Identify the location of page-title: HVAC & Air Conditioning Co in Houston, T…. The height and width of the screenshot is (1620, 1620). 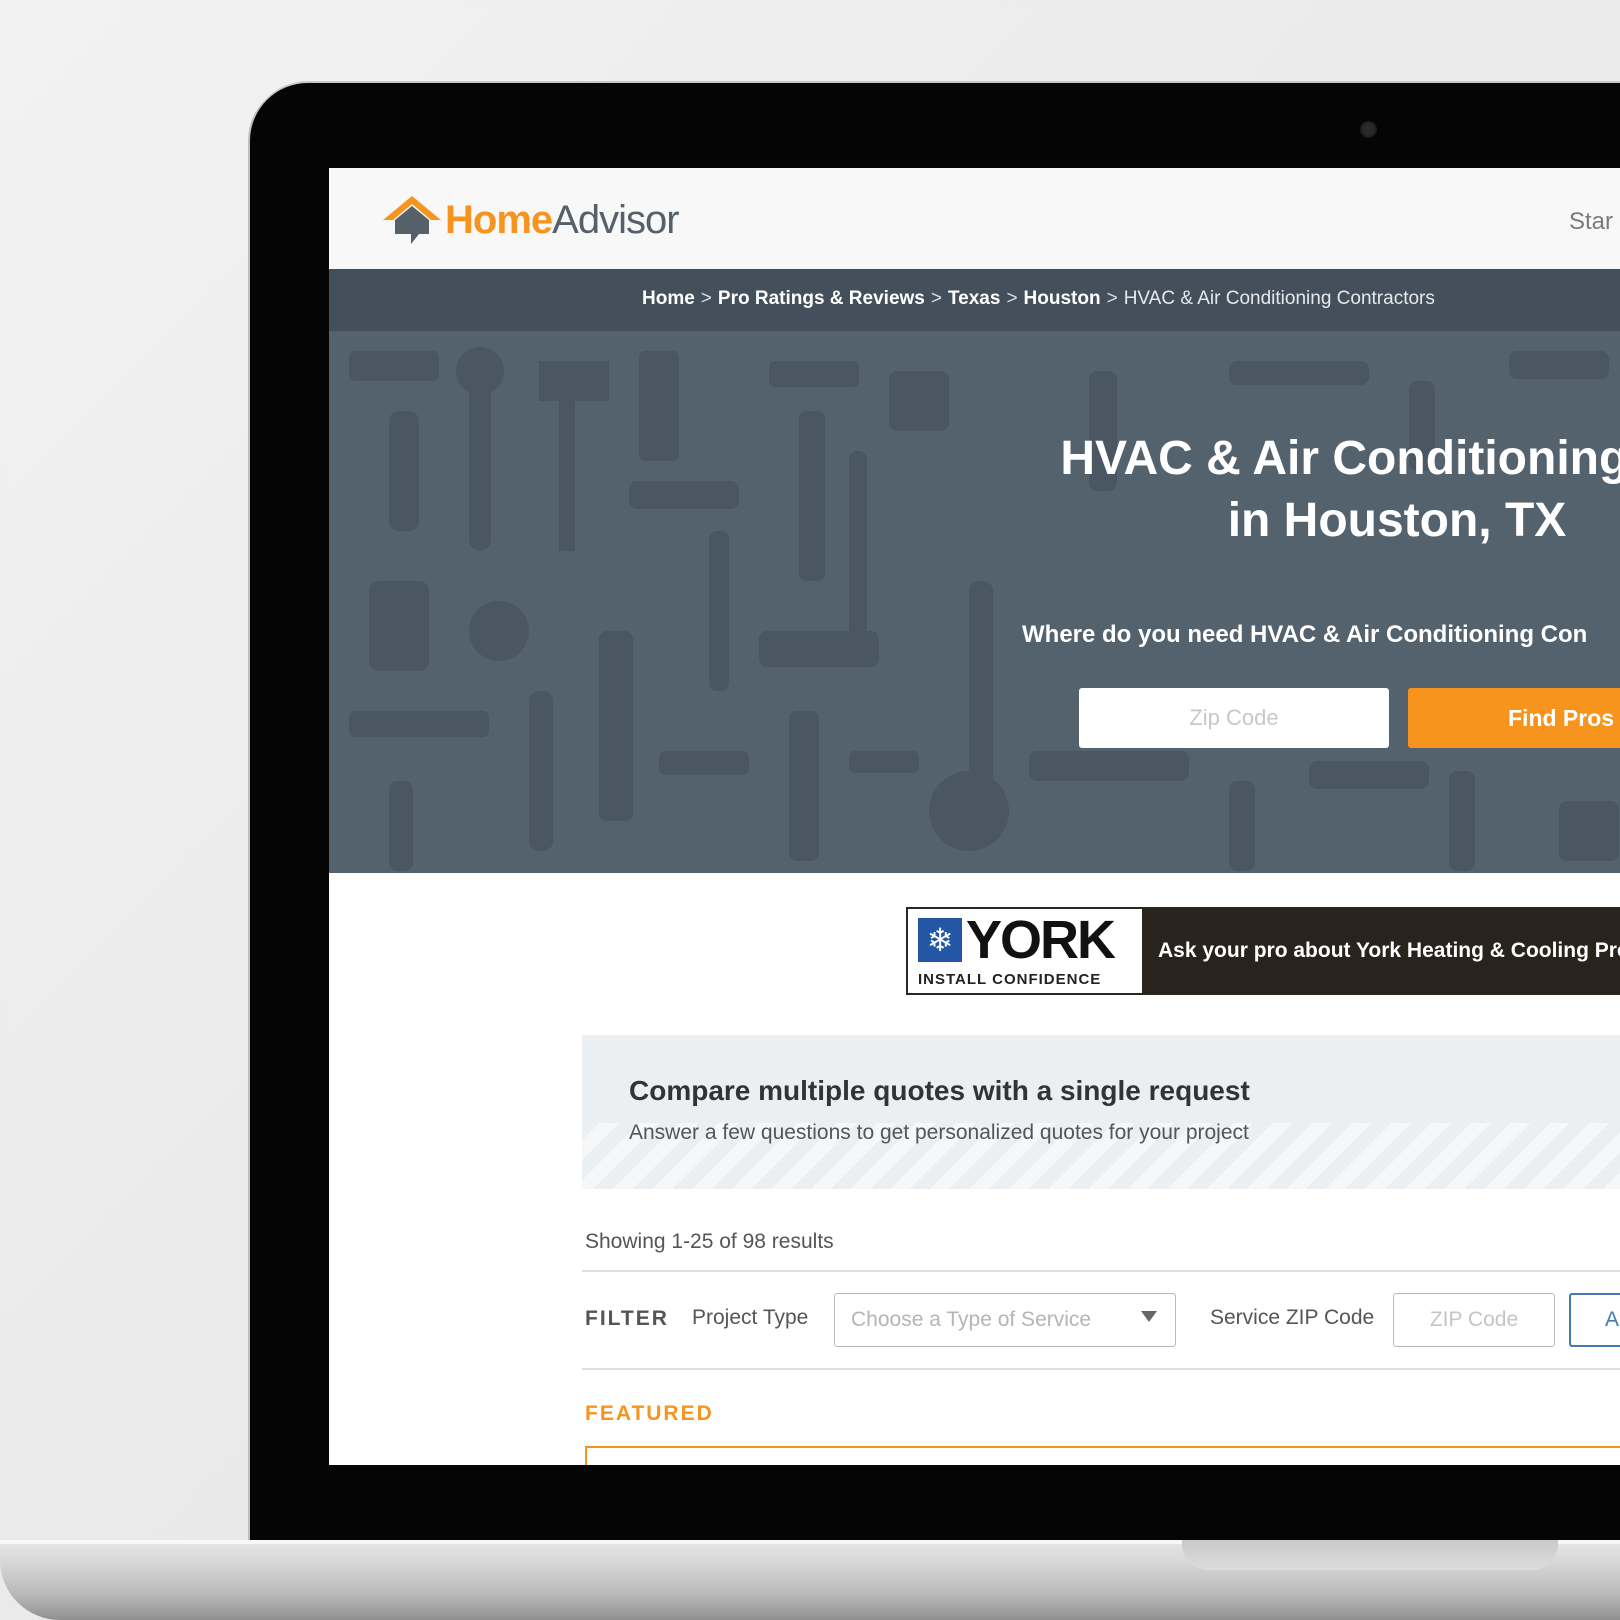
(1251, 490).